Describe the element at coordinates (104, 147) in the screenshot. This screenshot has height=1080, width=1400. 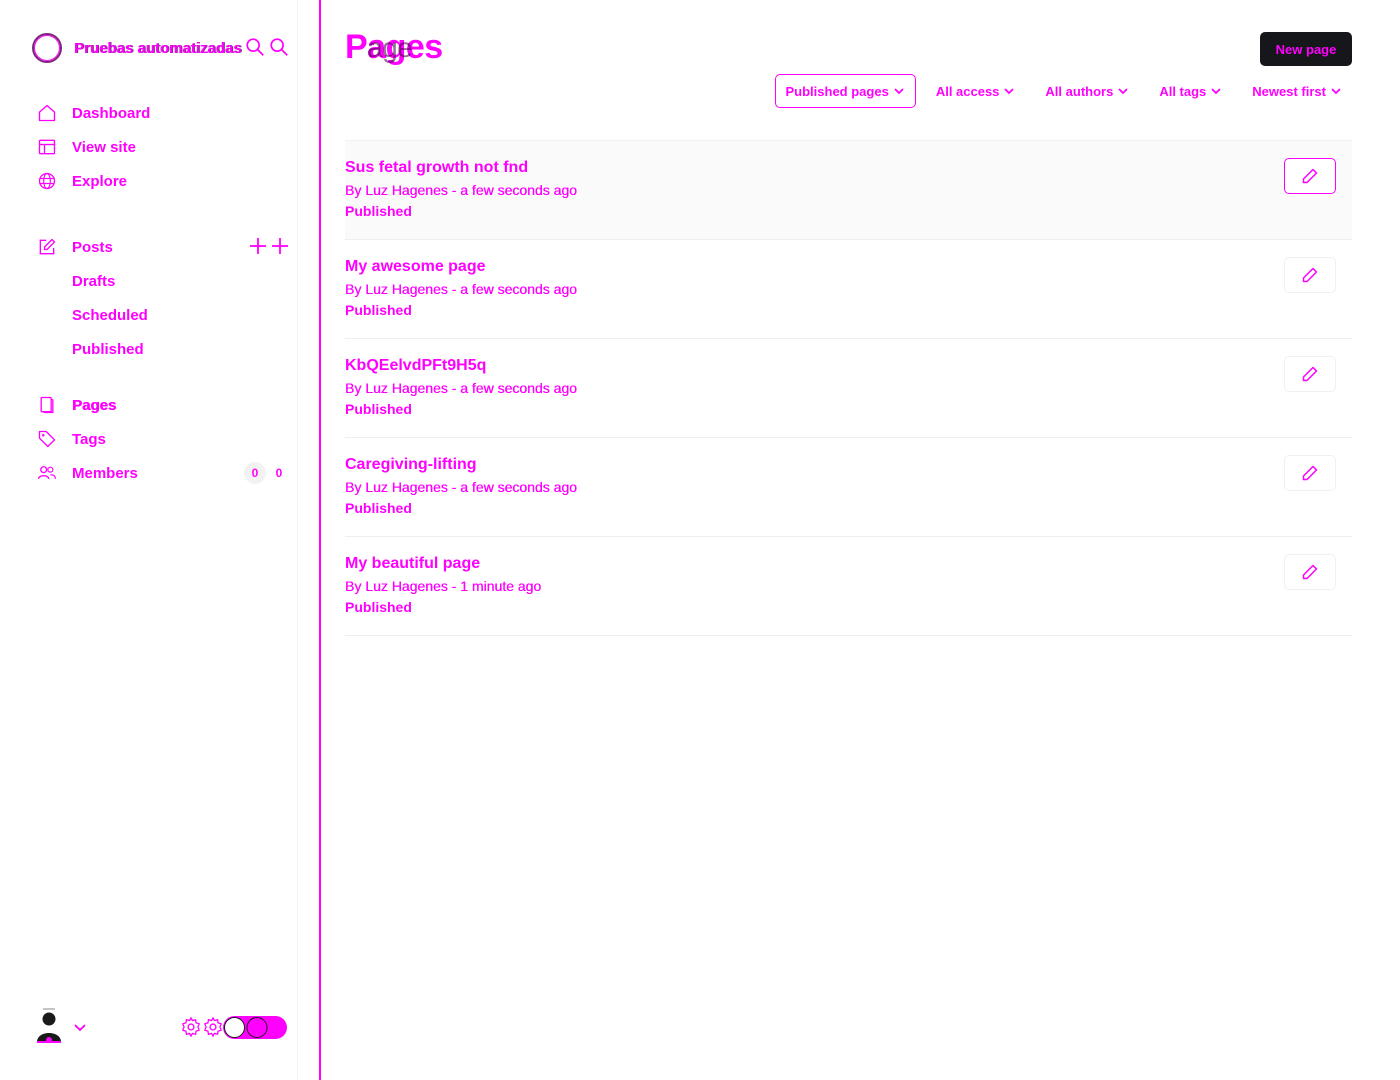
I see `sidebar-item-label: View site` at that location.